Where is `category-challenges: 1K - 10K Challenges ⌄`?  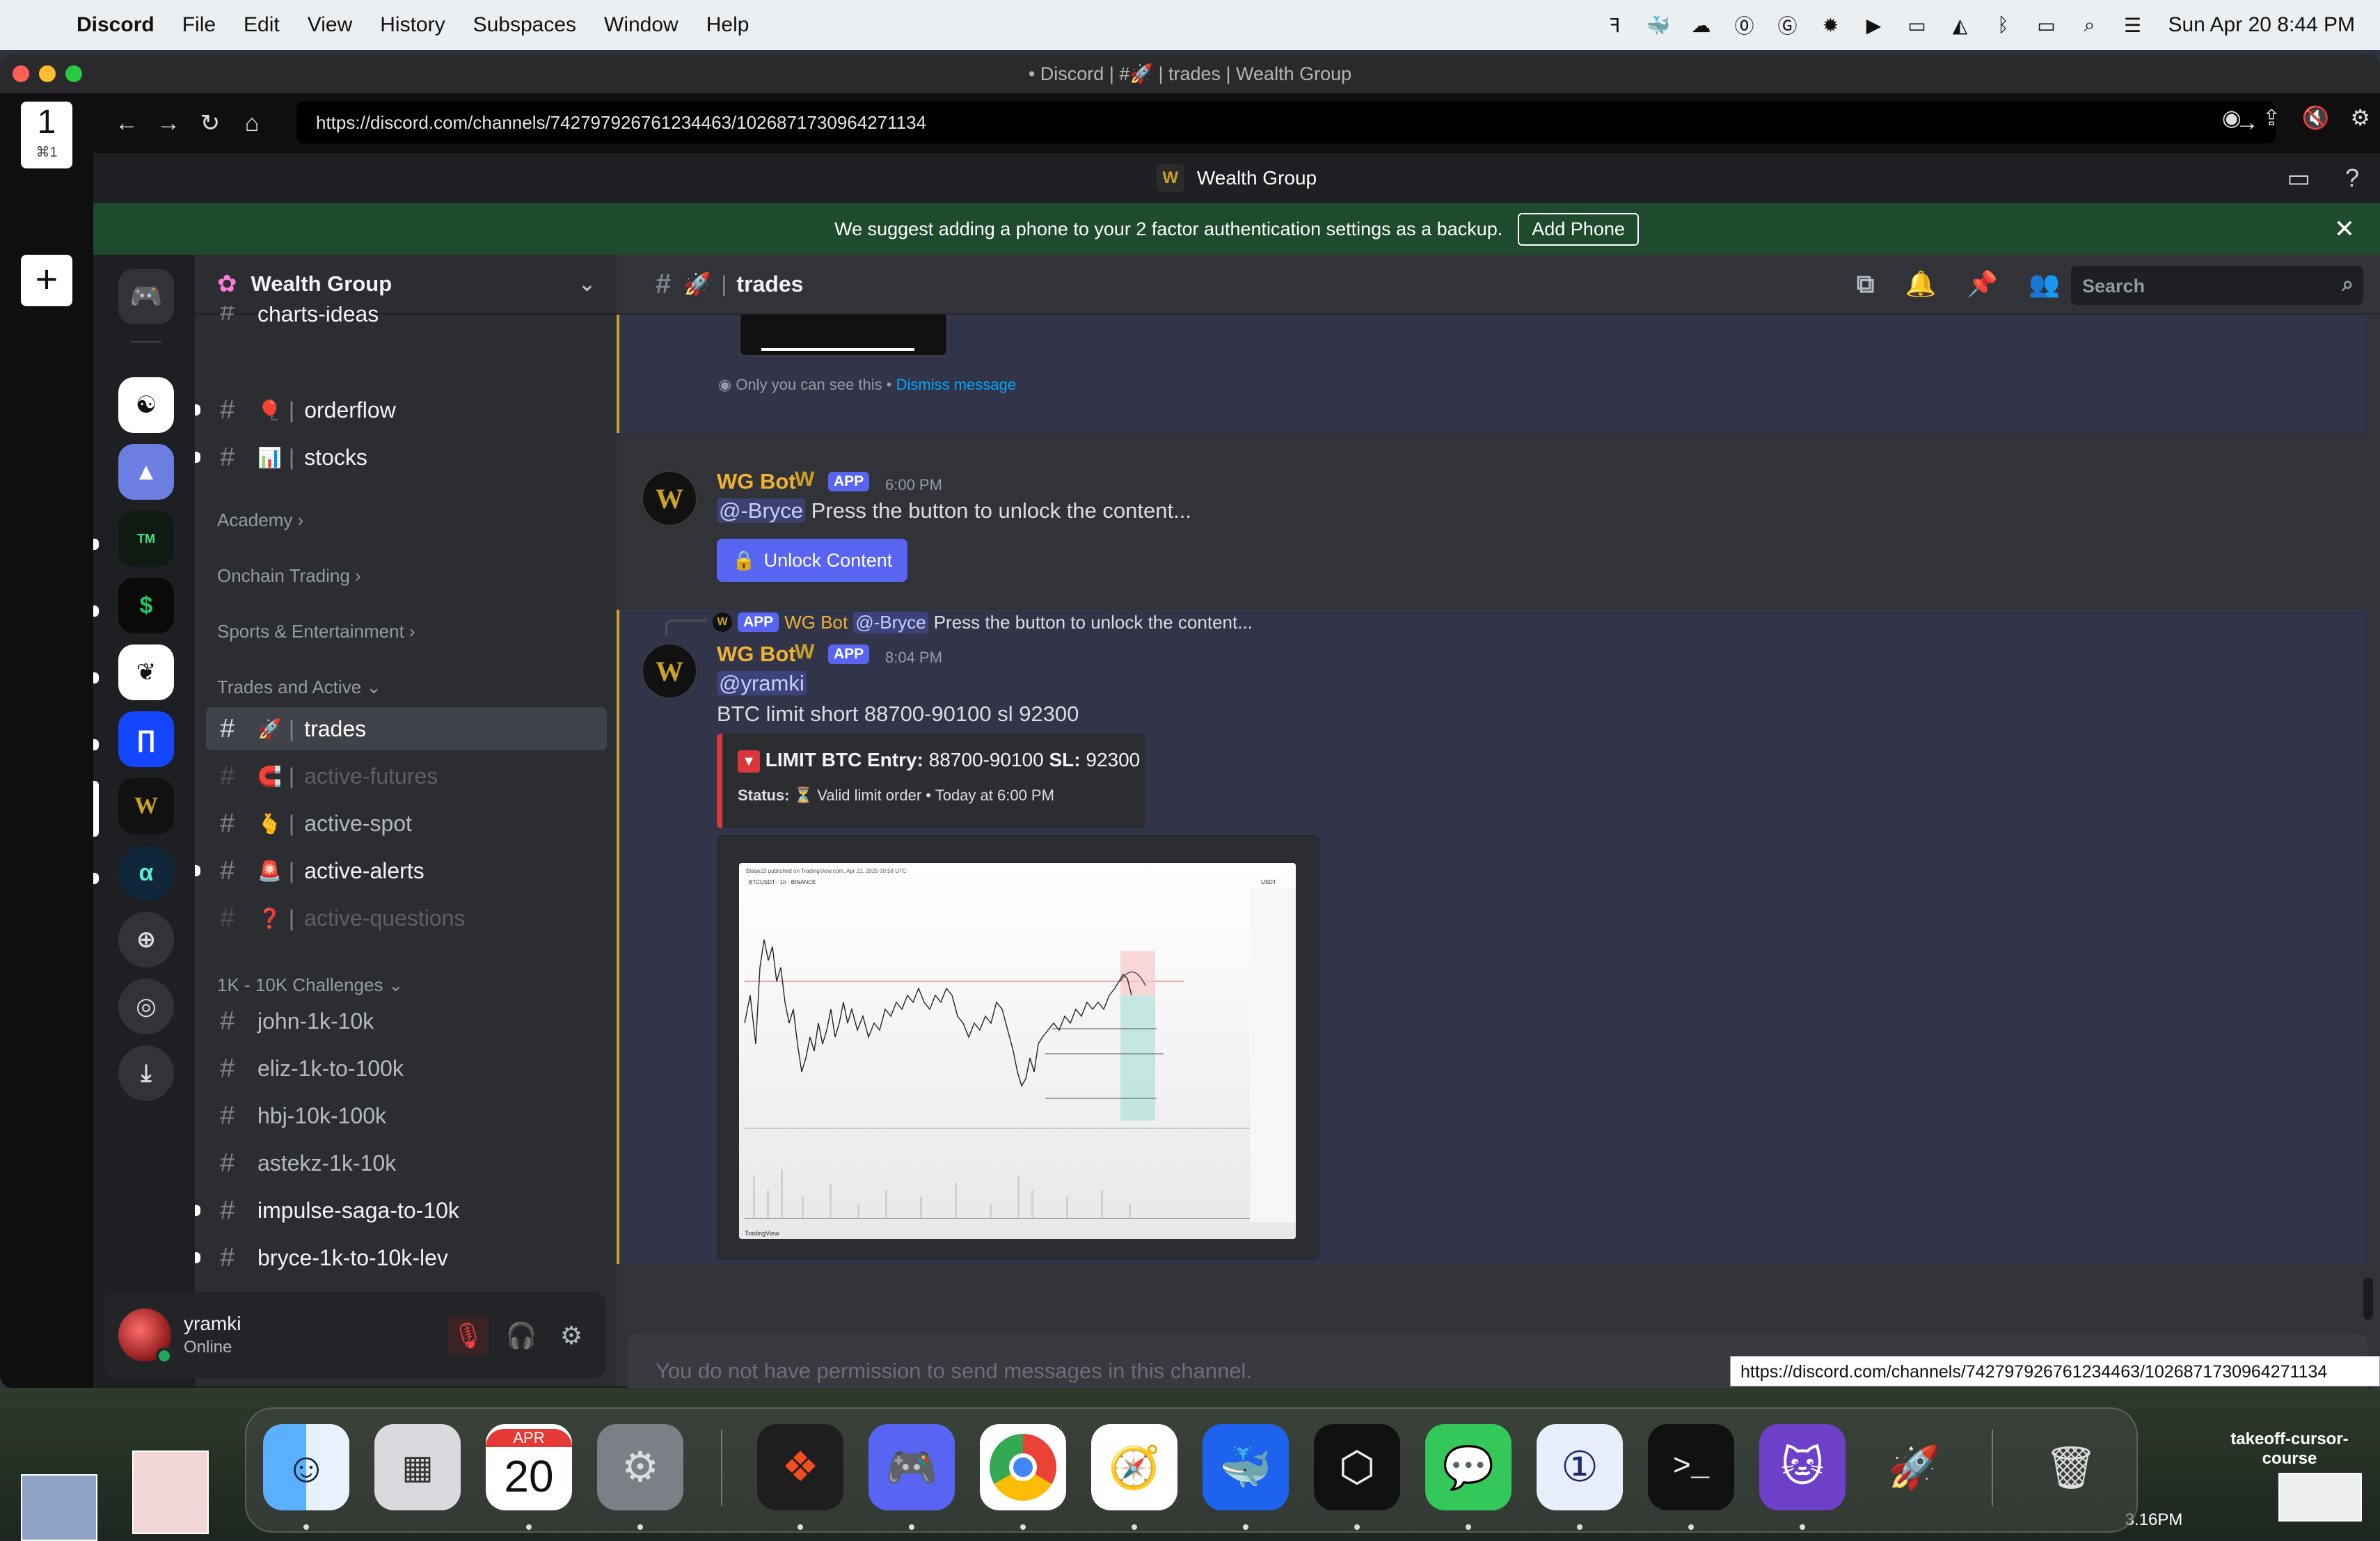 category-challenges: 1K - 10K Challenges ⌄ is located at coordinates (310, 985).